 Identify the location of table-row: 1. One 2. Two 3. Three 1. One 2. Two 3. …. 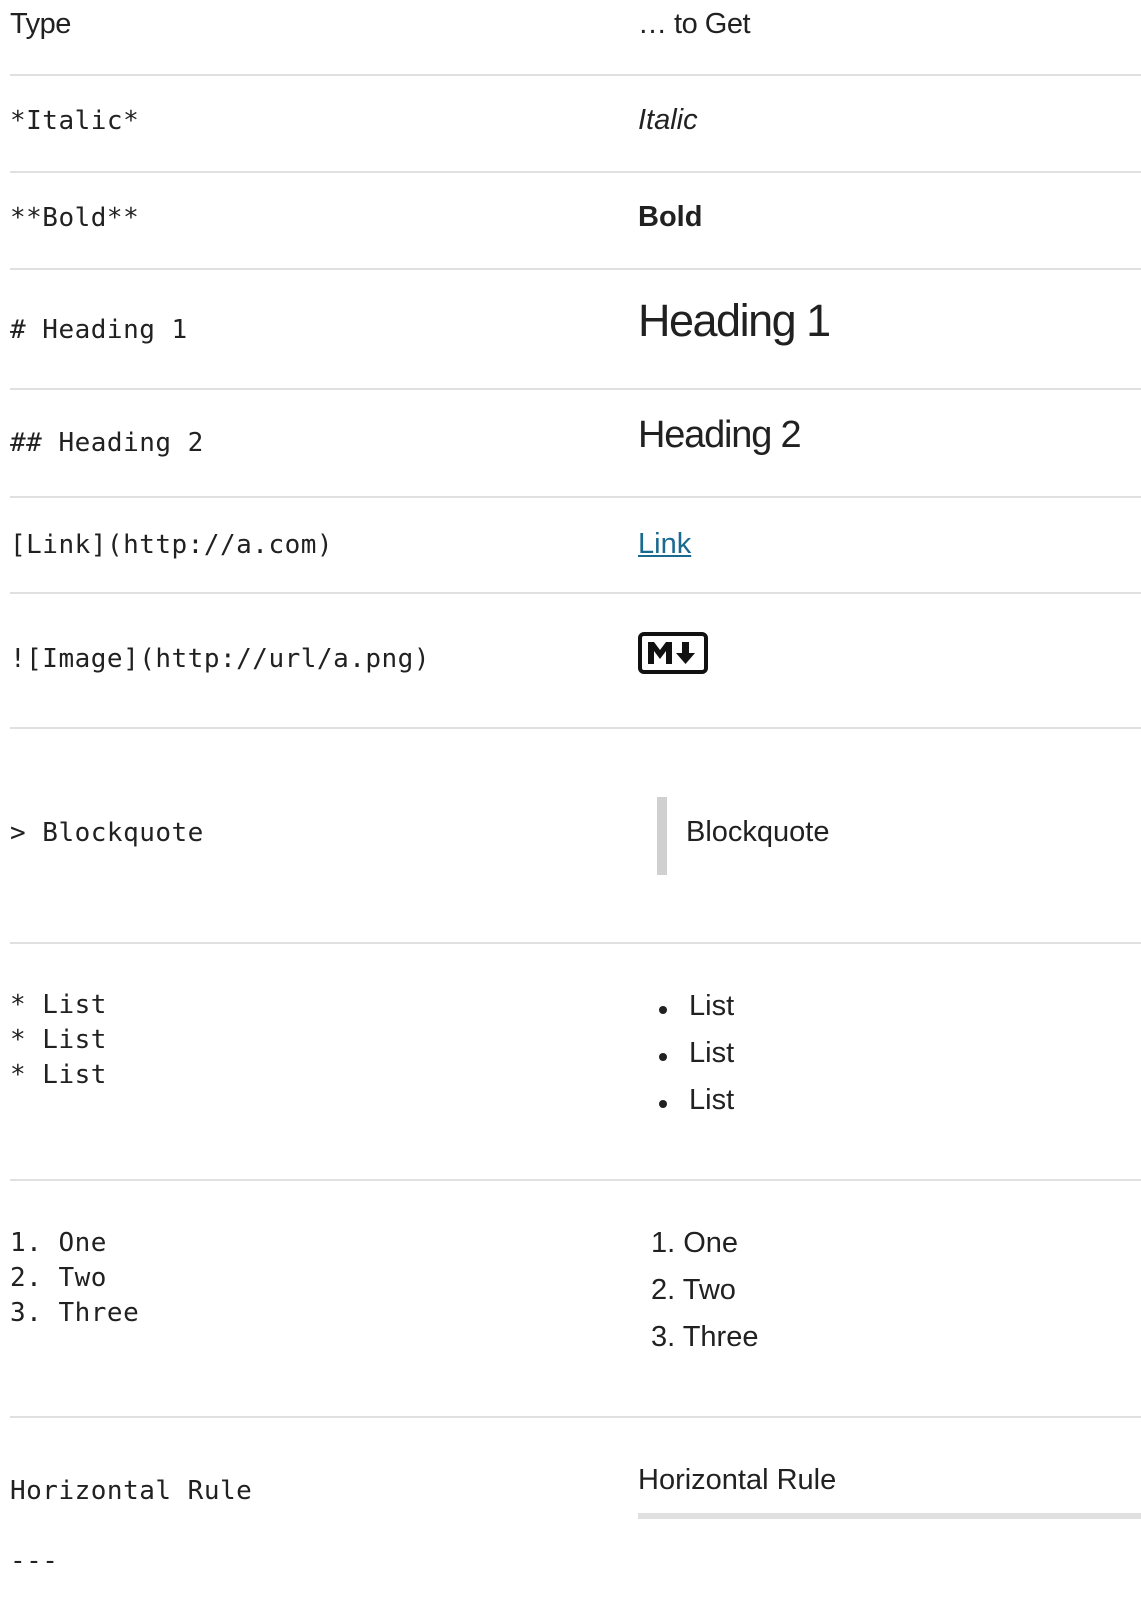
(570, 1299).